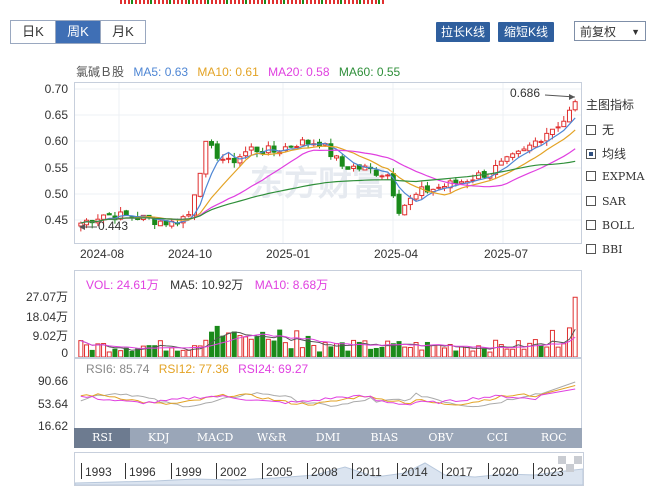 The image size is (658, 495). Describe the element at coordinates (384, 438) in the screenshot. I see `tab-bias: BIAS` at that location.